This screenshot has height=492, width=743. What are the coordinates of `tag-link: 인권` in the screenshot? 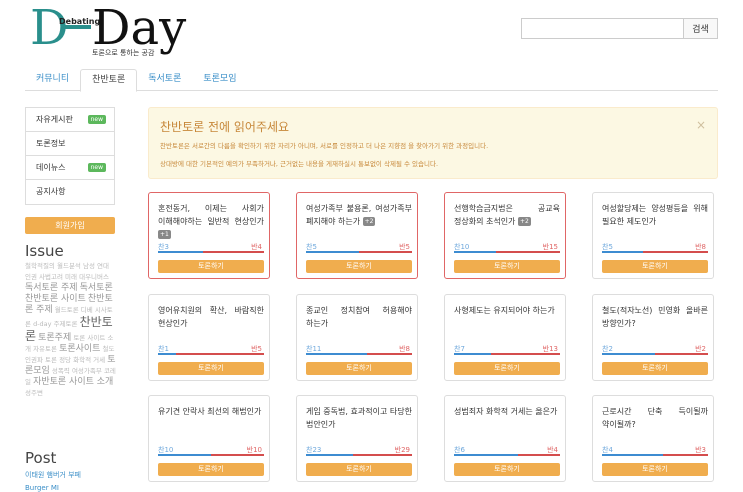 It's located at (31, 277).